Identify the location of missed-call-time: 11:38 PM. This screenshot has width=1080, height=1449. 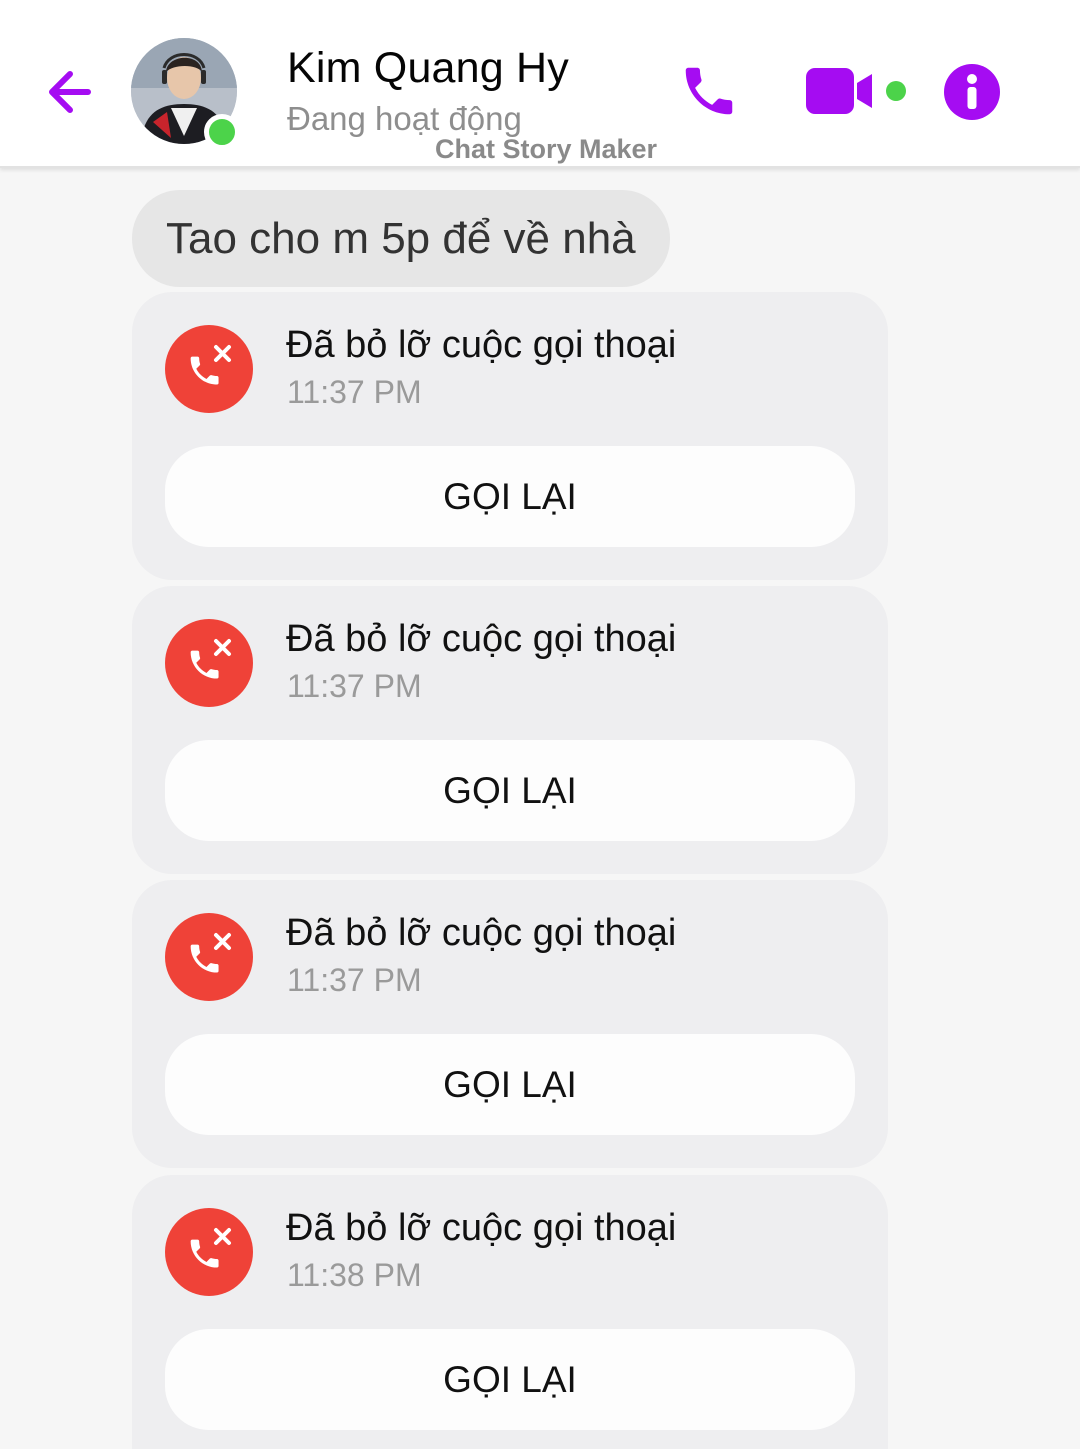
(354, 1275).